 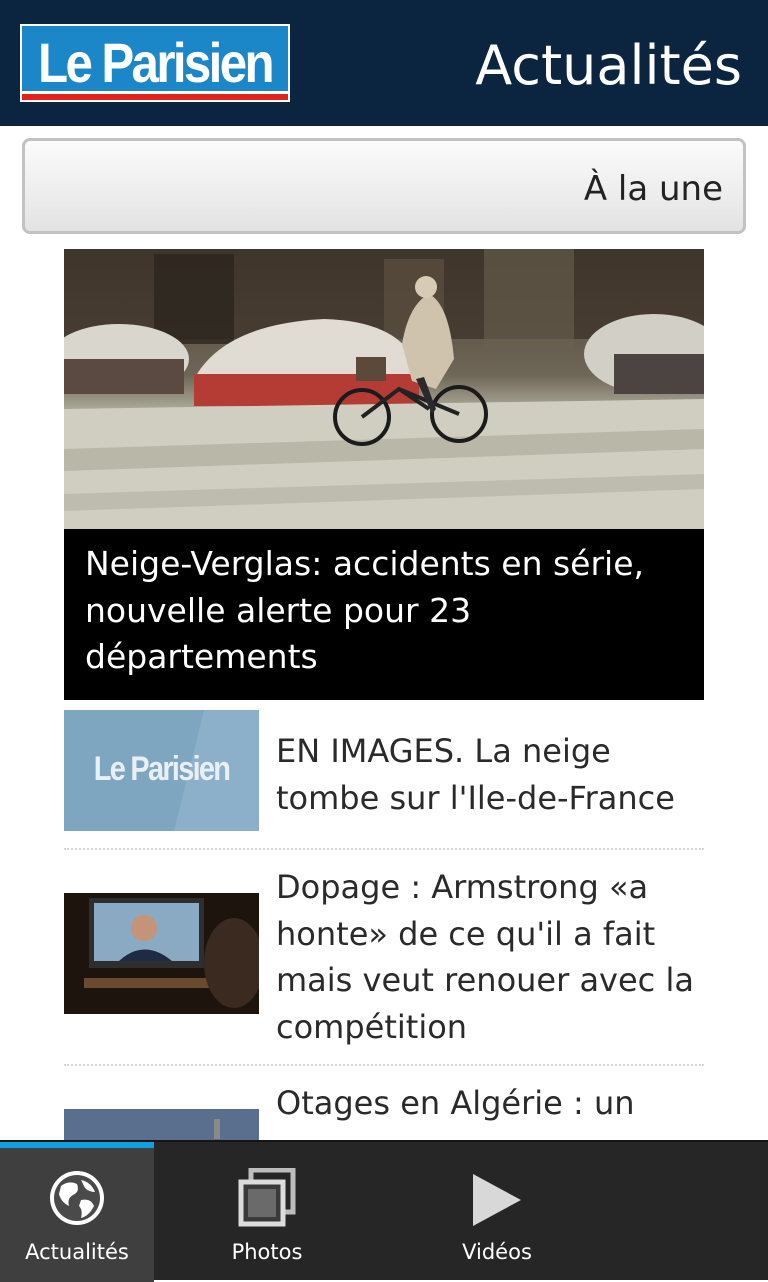 I want to click on tab-actualites-label: Actualités, so click(x=77, y=1252).